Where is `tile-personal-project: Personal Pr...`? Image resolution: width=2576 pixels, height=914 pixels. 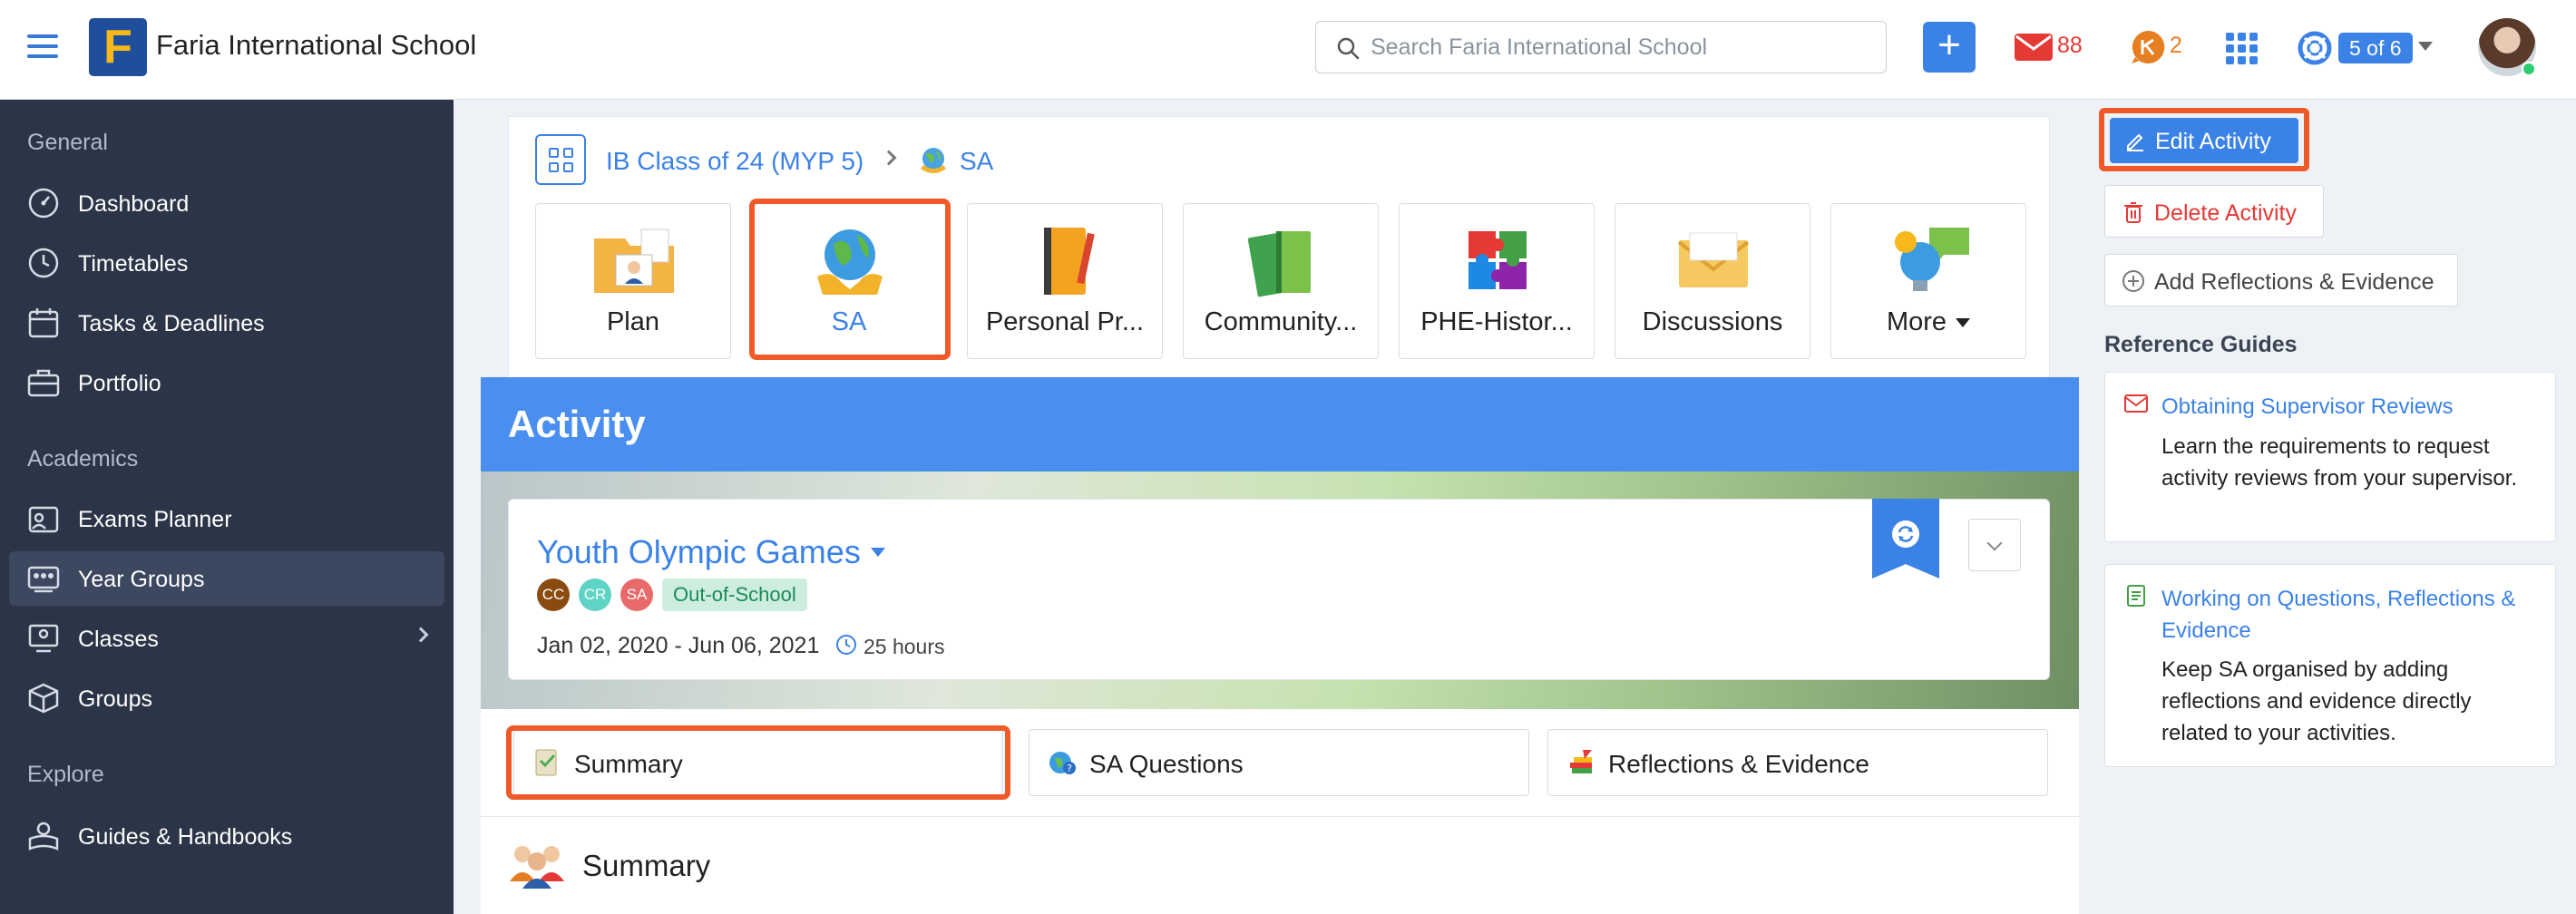
tile-personal-project: Personal Pr... is located at coordinates (1065, 281).